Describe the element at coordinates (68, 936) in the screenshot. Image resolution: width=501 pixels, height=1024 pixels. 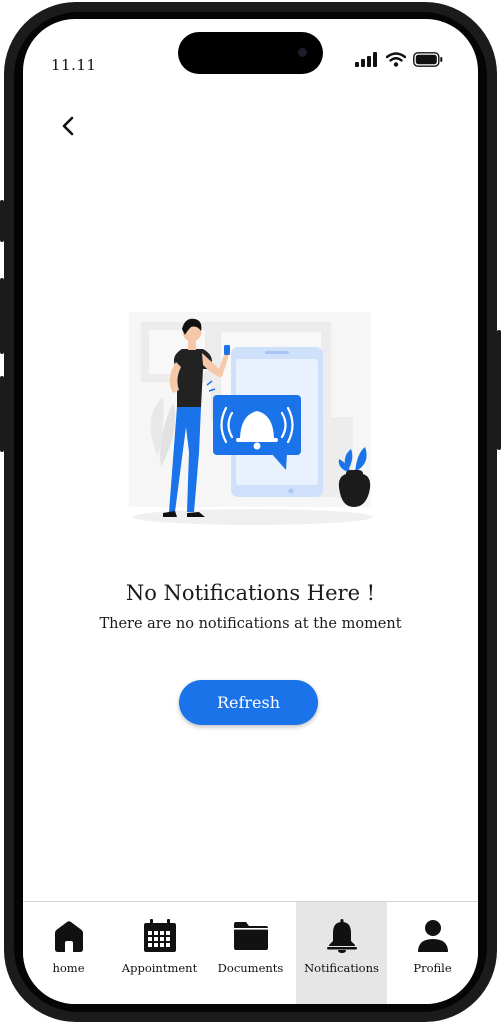
I see `home-icon` at that location.